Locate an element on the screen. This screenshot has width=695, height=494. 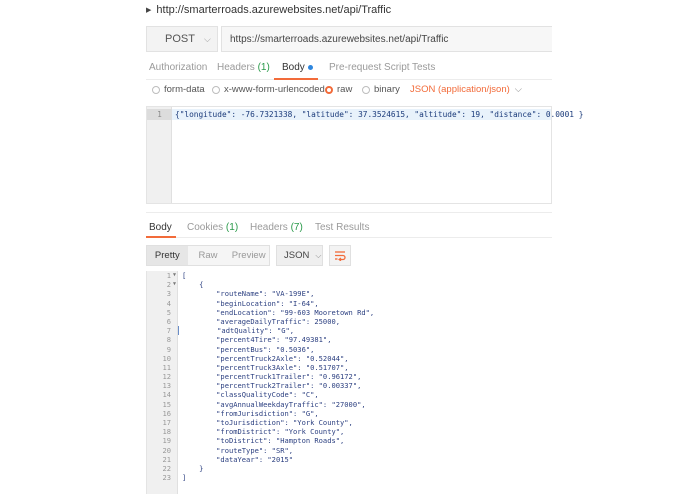
code-line: 19 "toDistrict": "Hampton Roads", is located at coordinates (350, 440).